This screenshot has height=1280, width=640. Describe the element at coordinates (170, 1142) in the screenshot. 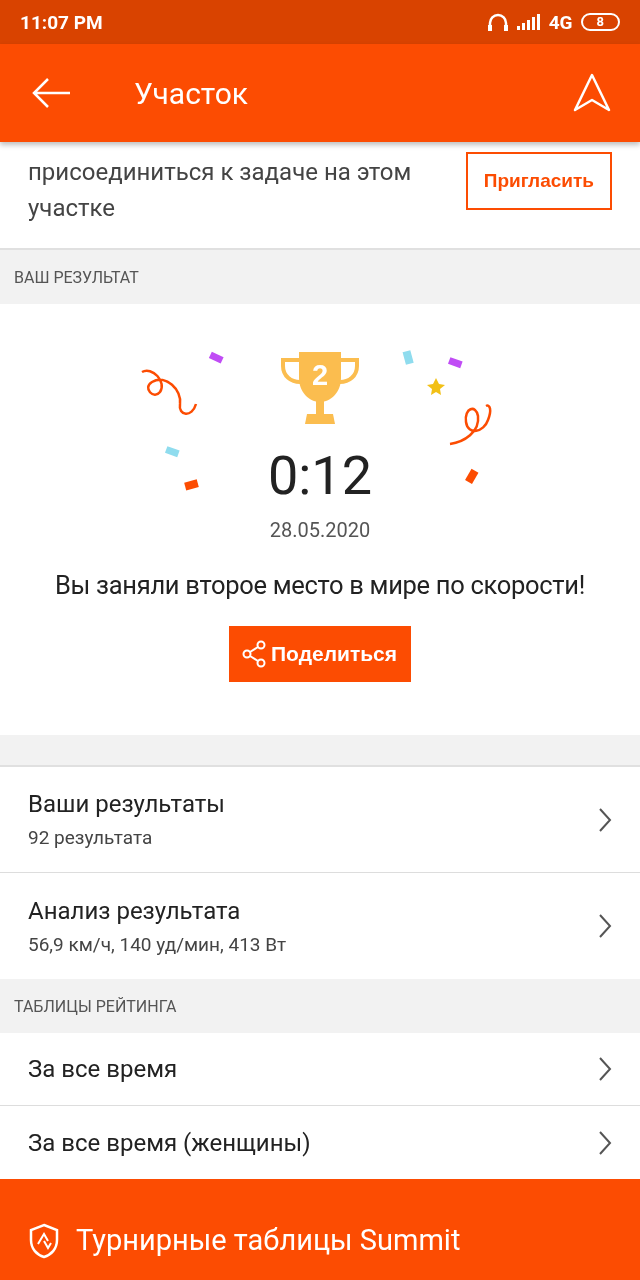

I see `row-title: За все время (женщины)` at that location.